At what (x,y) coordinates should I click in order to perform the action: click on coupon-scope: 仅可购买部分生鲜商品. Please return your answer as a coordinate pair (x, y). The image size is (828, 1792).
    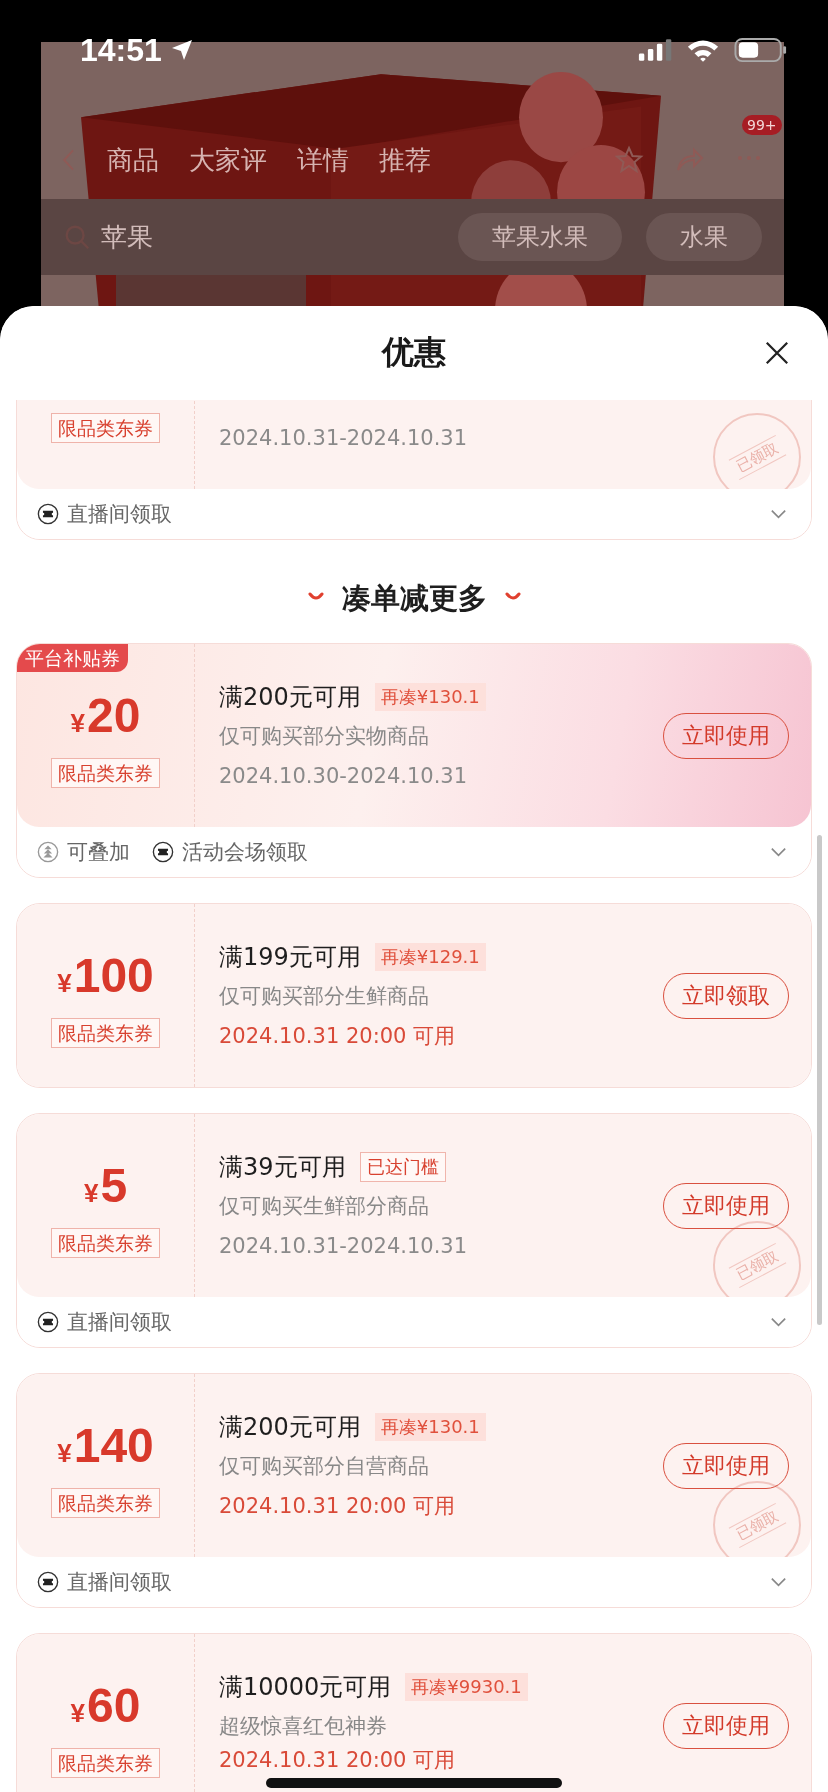
    Looking at the image, I should click on (324, 996).